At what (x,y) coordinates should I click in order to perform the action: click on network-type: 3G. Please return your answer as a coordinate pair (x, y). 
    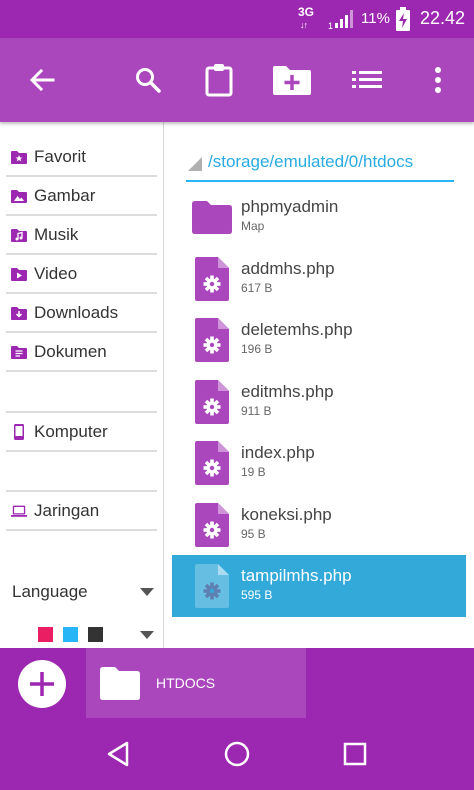
    Looking at the image, I should click on (306, 12).